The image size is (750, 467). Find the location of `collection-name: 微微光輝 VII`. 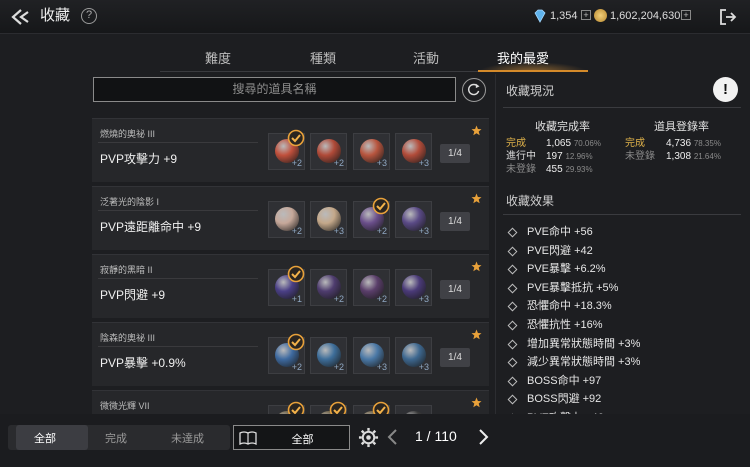

collection-name: 微微光輝 VII is located at coordinates (125, 406).